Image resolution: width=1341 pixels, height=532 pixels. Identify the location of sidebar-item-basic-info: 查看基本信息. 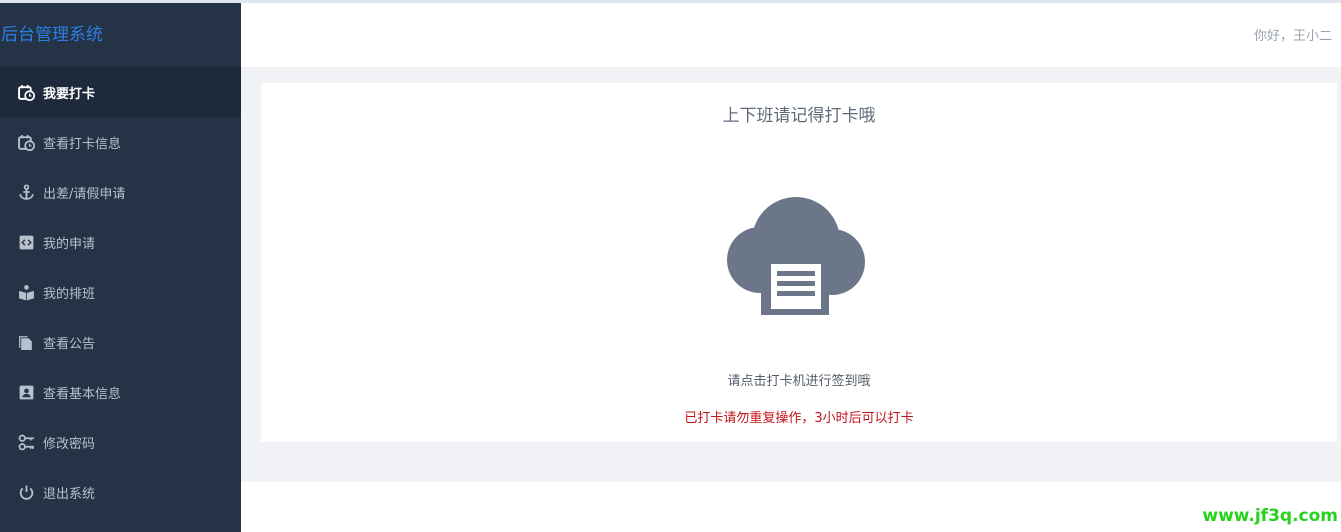
(120, 392).